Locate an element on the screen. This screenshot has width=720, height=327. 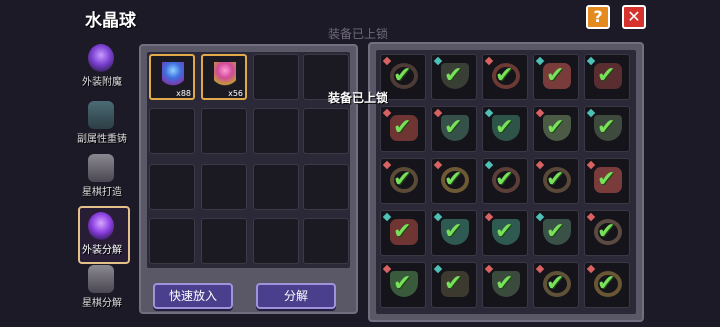
sidebar-item-chess-disassemble: 星棋分解 is located at coordinates (102, 289).